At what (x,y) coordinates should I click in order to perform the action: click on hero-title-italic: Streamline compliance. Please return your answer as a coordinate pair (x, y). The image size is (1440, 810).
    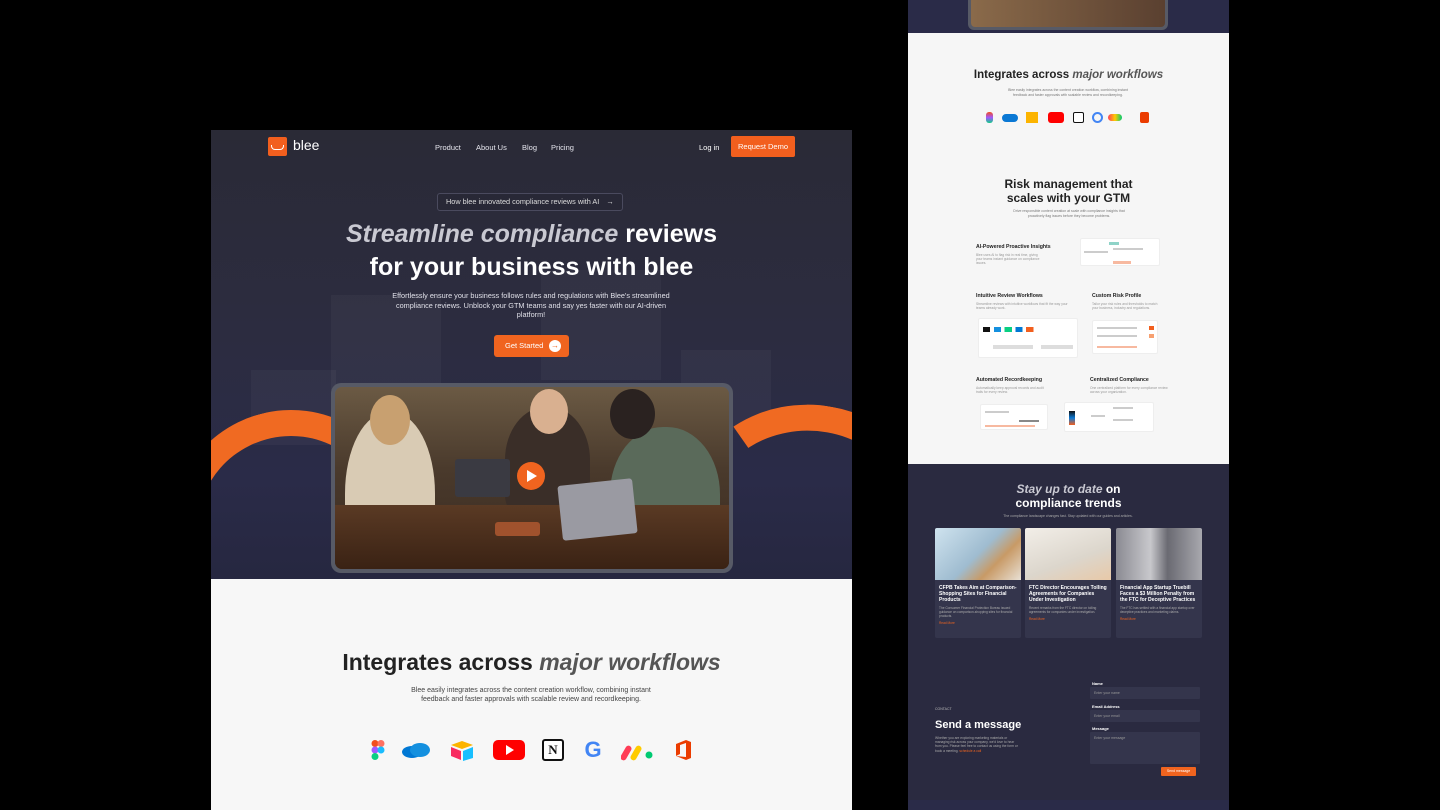
    Looking at the image, I should click on (482, 234).